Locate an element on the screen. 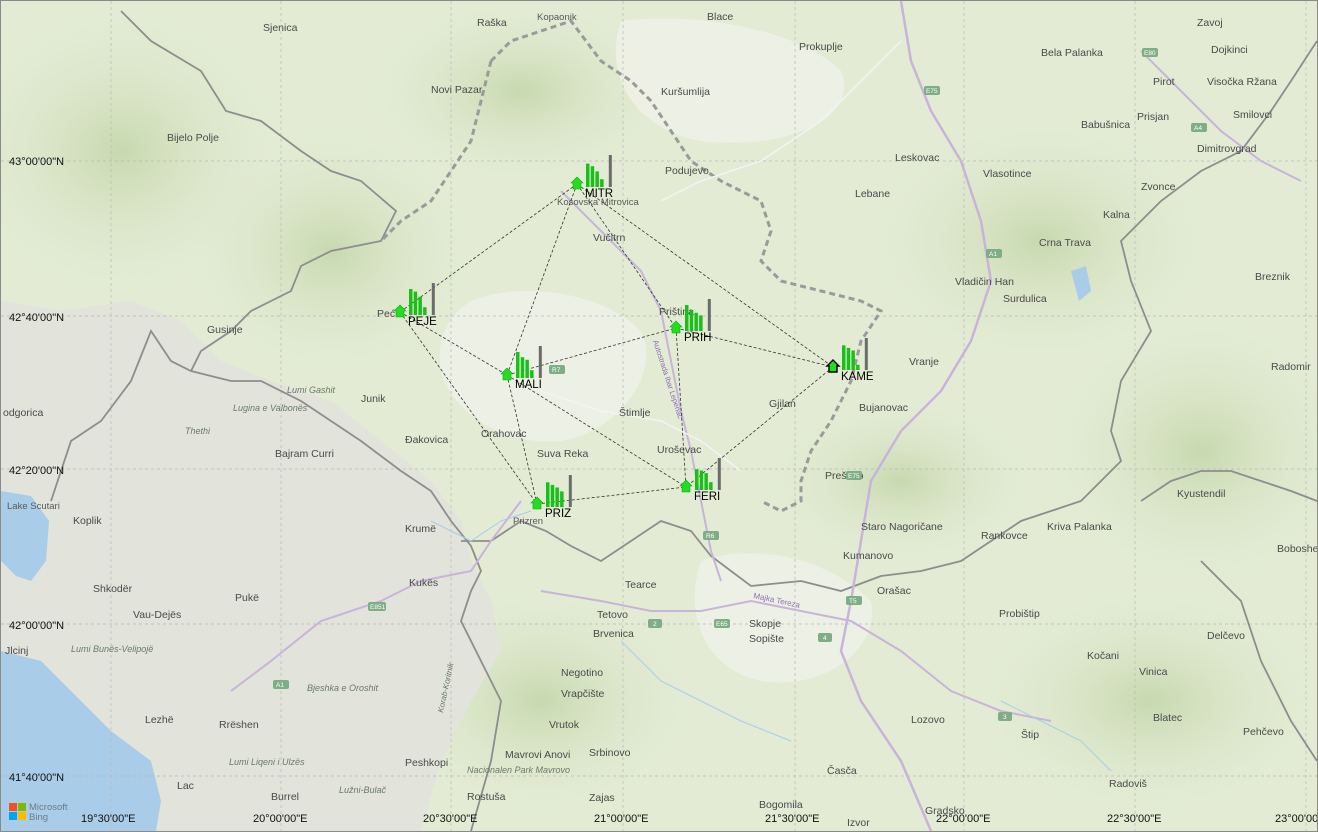 Image resolution: width=1318 pixels, height=832 pixels. lat-label: 42°00'00"N is located at coordinates (36, 626).